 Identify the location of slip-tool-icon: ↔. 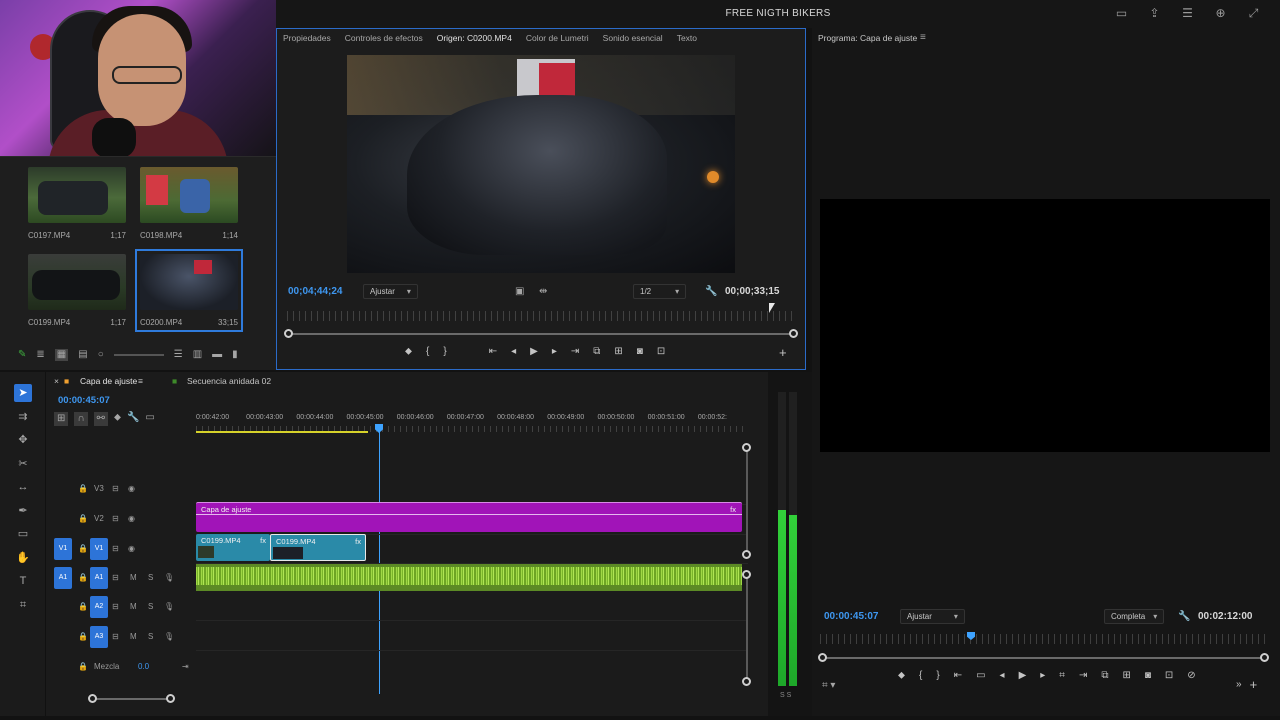
(23, 487).